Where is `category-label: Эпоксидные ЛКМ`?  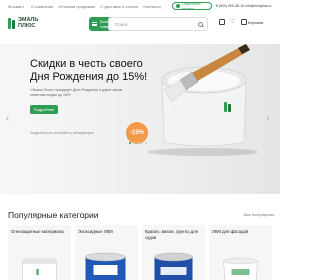 category-label: Эпоксидные ЛКМ is located at coordinates (95, 231).